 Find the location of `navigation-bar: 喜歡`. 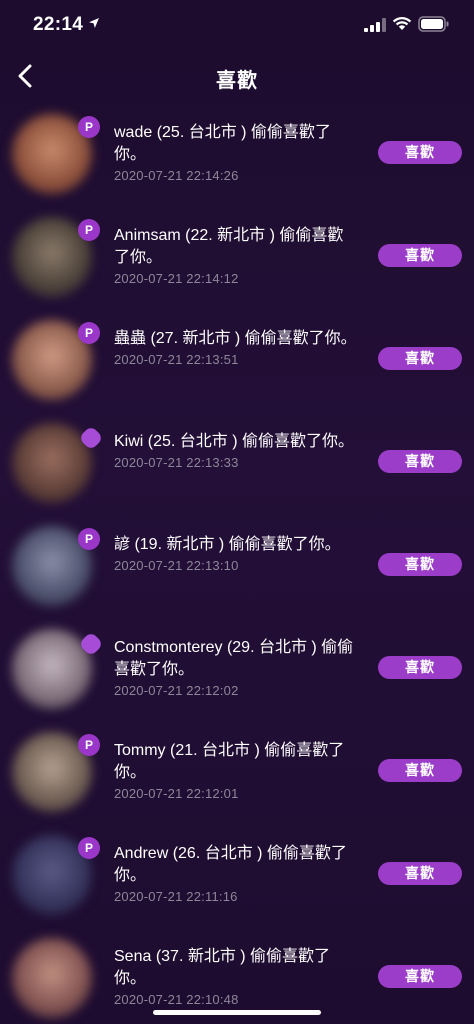

navigation-bar: 喜歡 is located at coordinates (237, 76).